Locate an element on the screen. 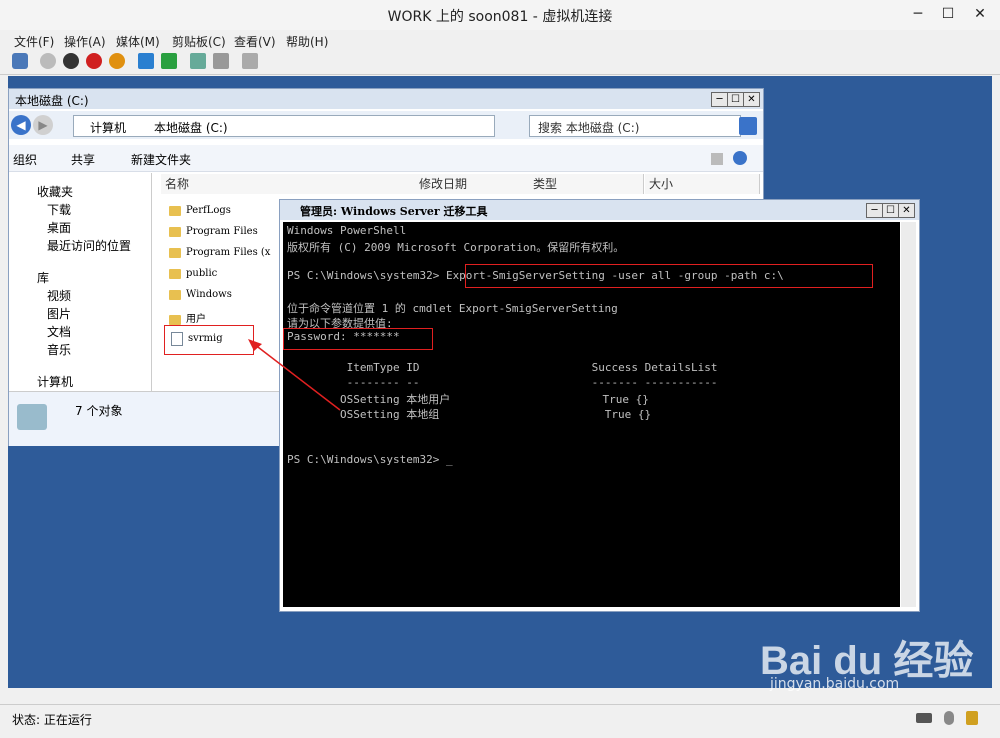 This screenshot has width=1000, height=738. mouse-icon is located at coordinates (949, 718).